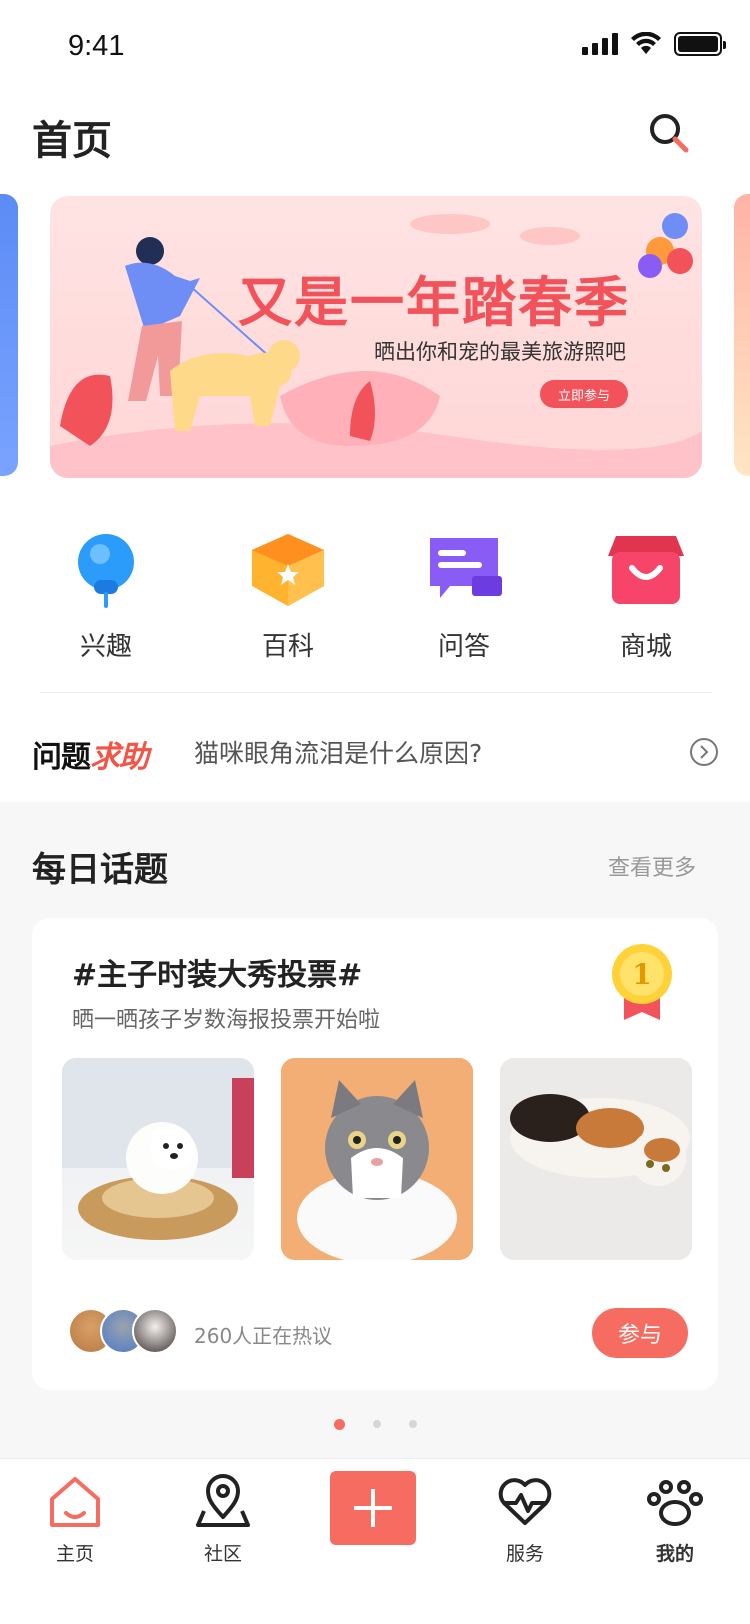 Image resolution: width=750 pixels, height=1624 pixels. I want to click on topic-footer: 260人正在热议 参与, so click(378, 1333).